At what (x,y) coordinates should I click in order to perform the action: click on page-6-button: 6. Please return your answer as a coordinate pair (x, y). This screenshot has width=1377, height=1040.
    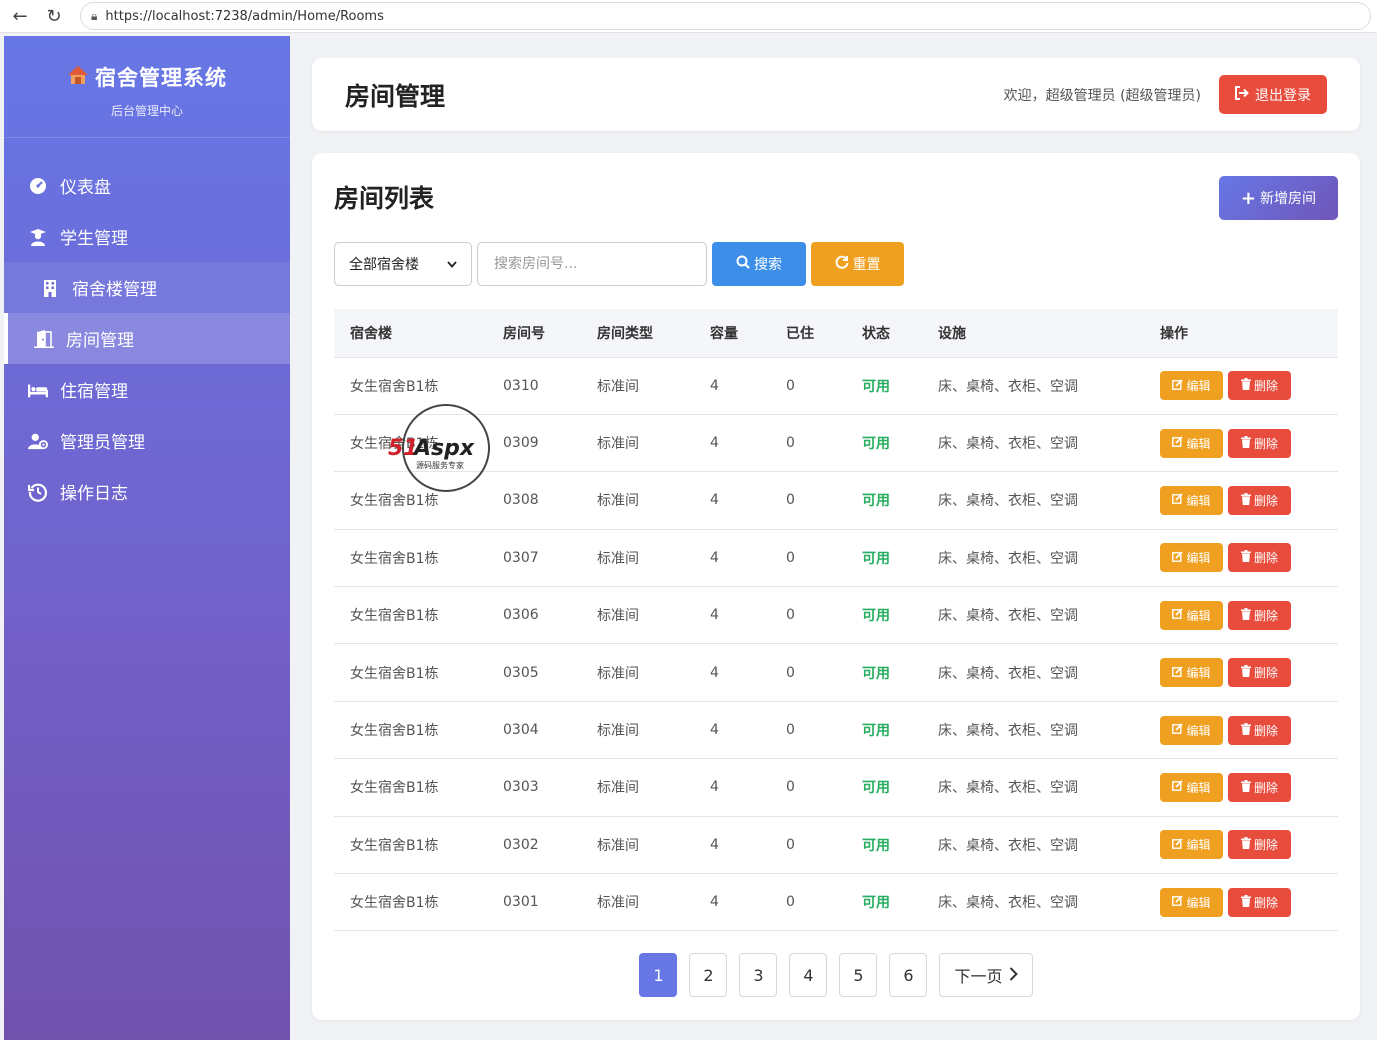
    Looking at the image, I should click on (908, 975).